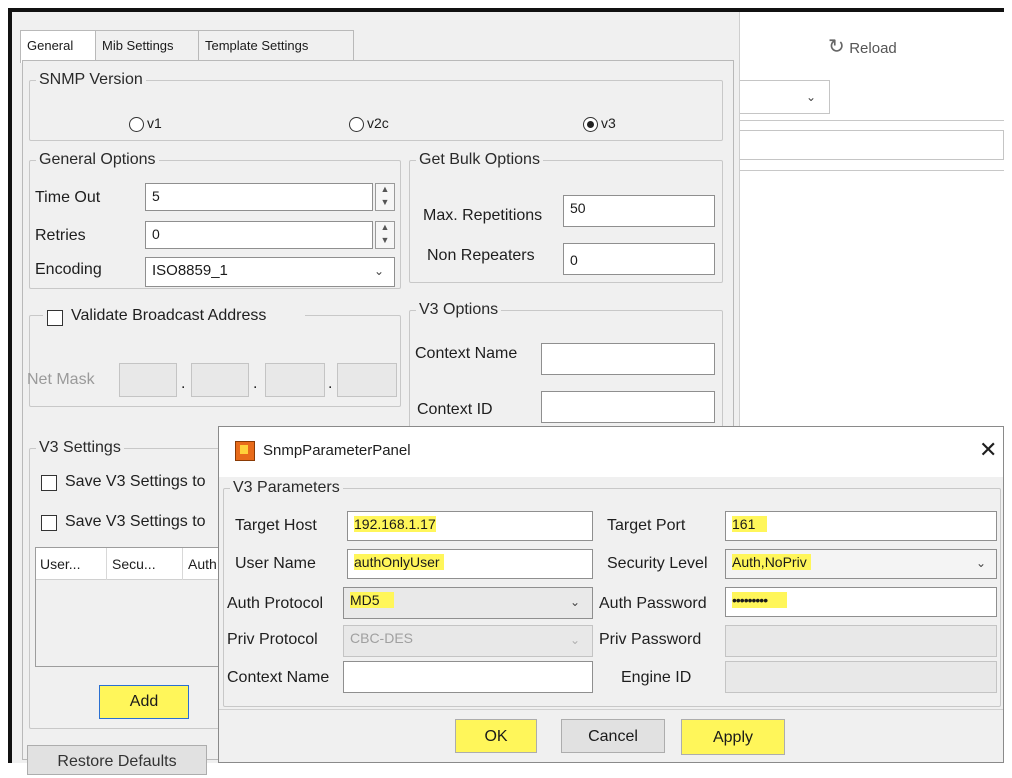  What do you see at coordinates (608, 123) in the screenshot?
I see `radio-v3-label: v3` at bounding box center [608, 123].